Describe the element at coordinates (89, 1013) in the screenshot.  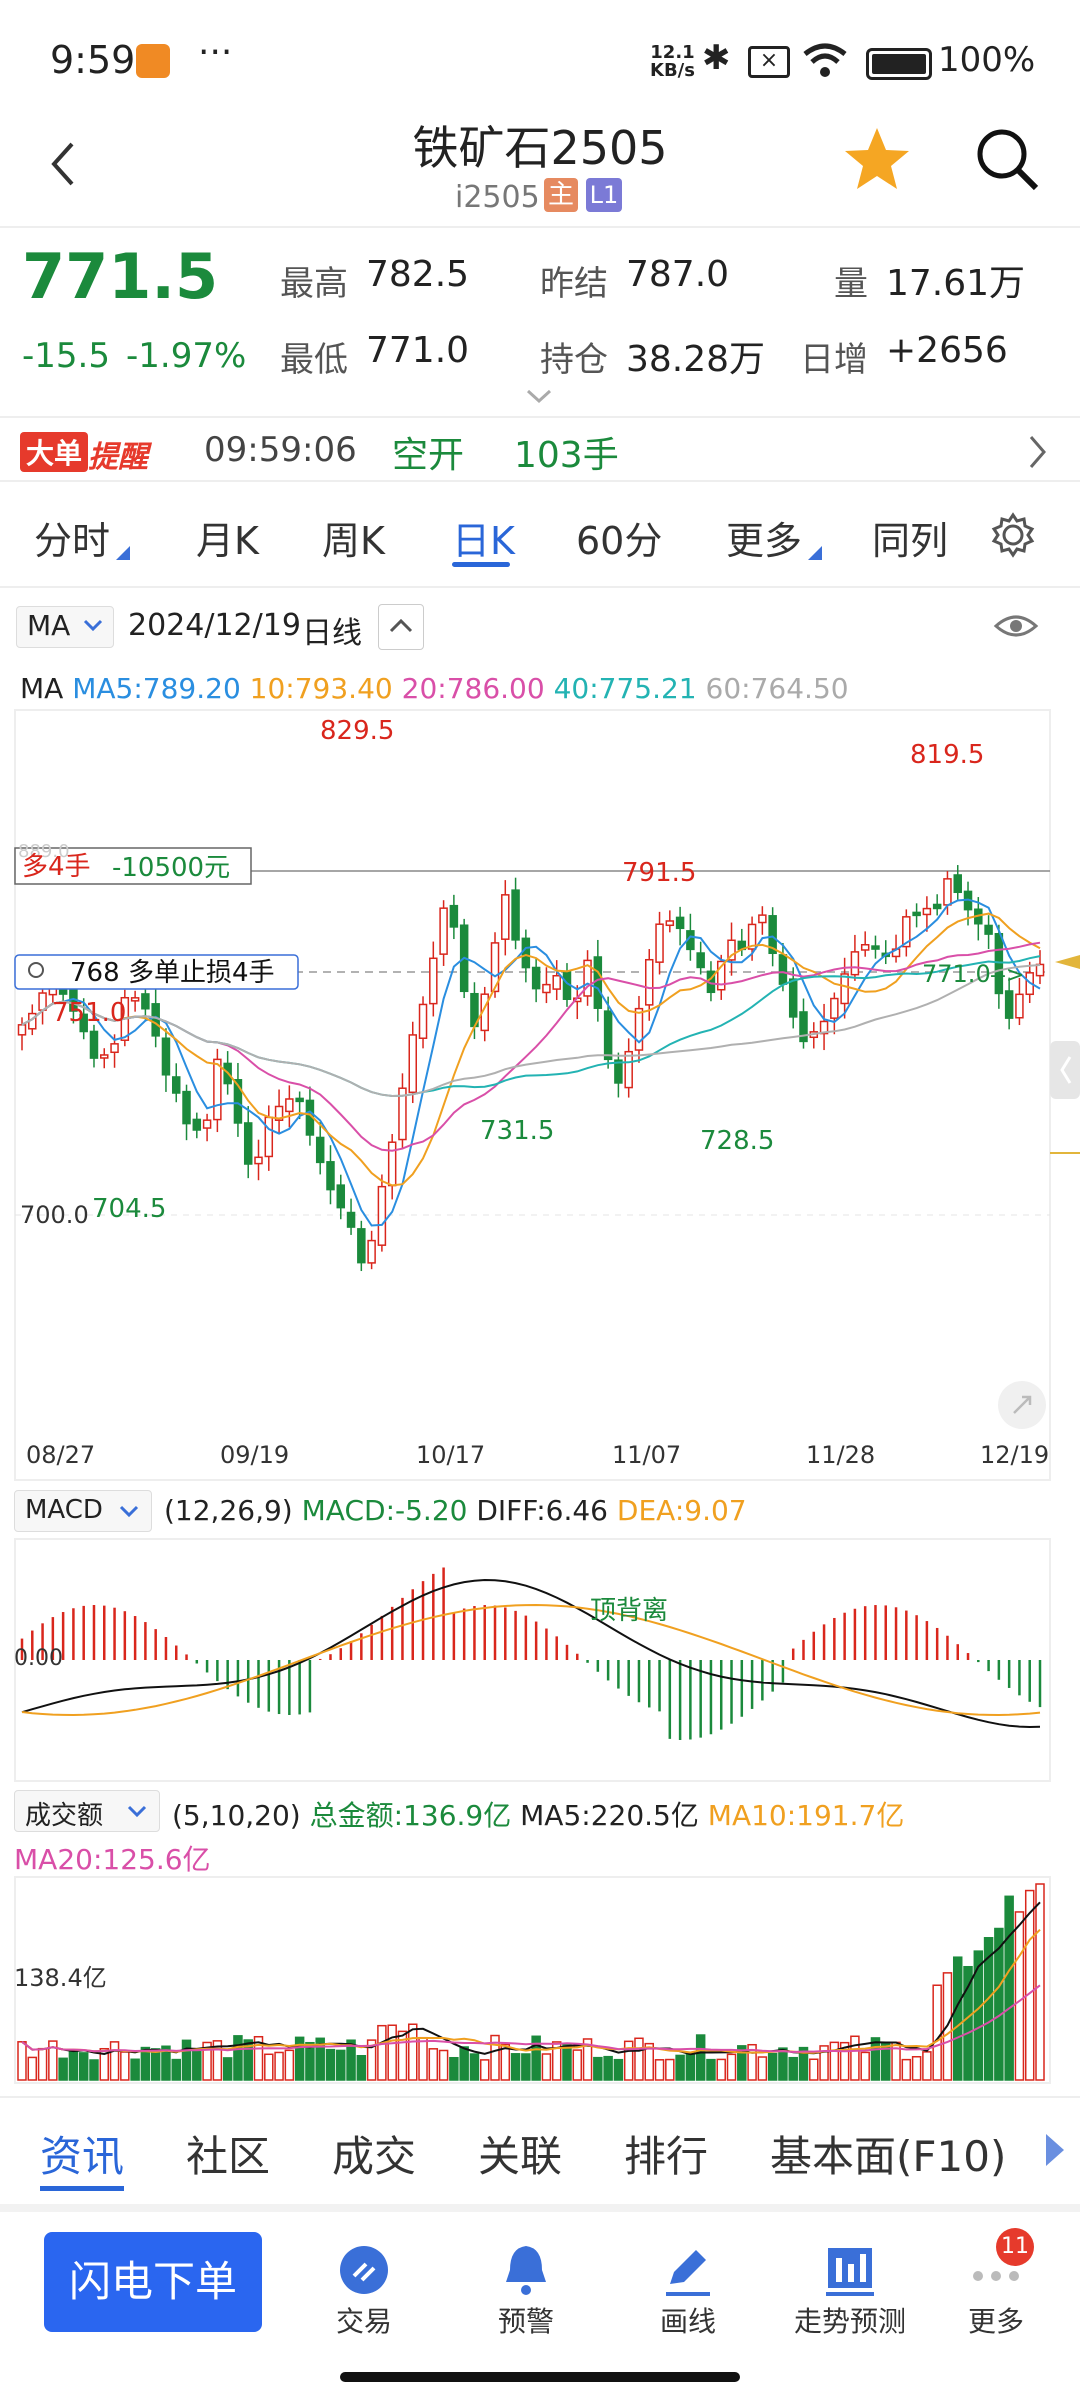
I see `price-label-751: 751.0` at that location.